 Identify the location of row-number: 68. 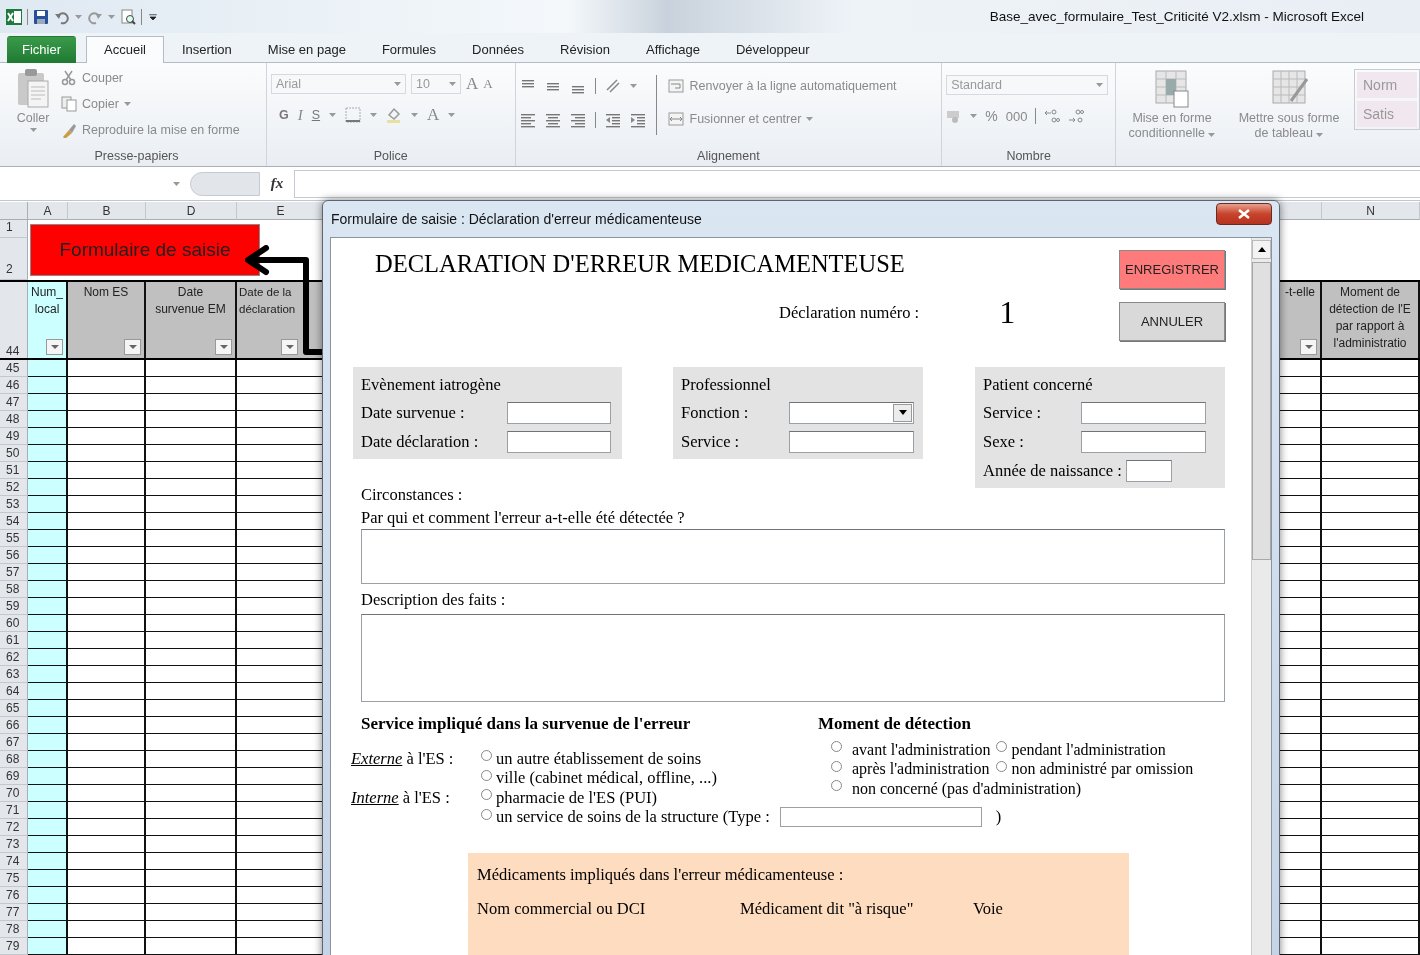
(14, 759).